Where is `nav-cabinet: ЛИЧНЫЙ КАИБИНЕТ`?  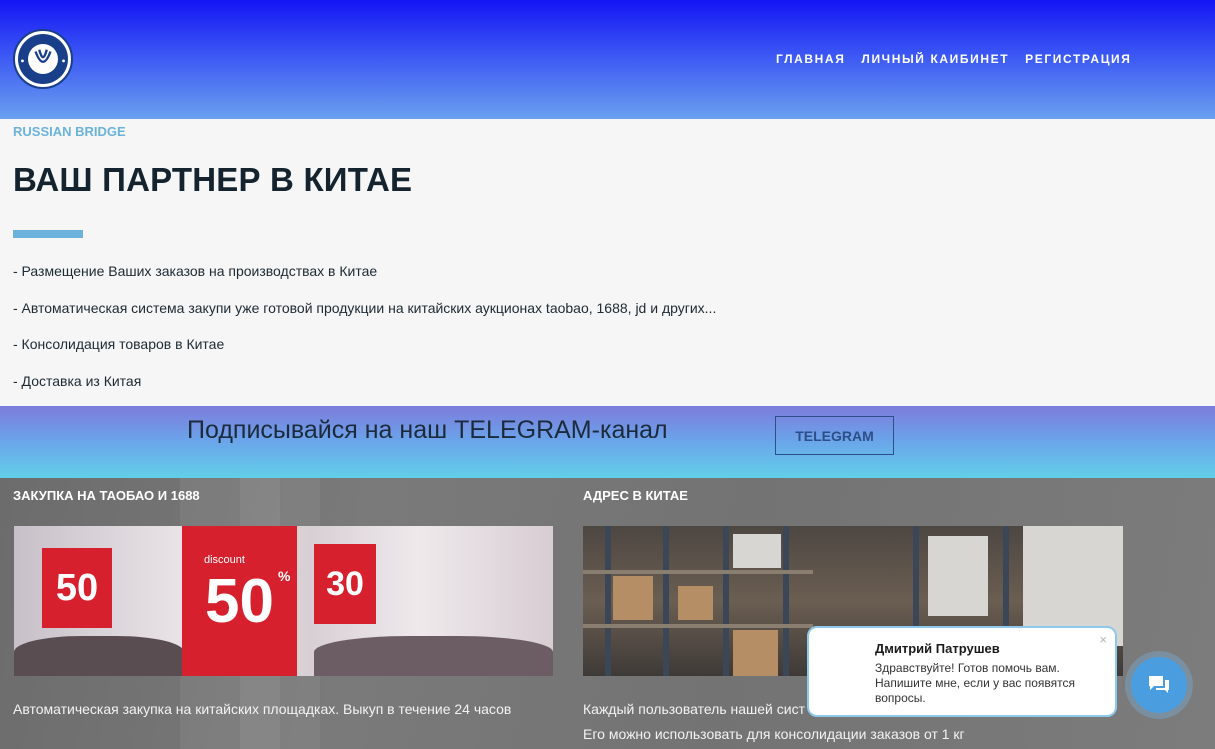
nav-cabinet: ЛИЧНЫЙ КАИБИНЕТ is located at coordinates (935, 59).